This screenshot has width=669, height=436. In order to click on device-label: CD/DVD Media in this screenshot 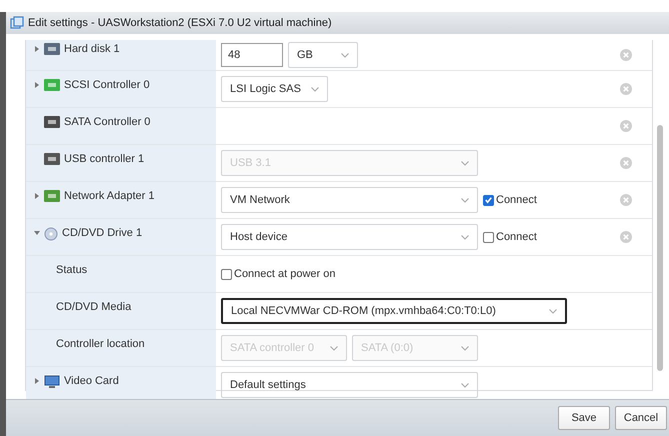, I will do `click(94, 307)`.